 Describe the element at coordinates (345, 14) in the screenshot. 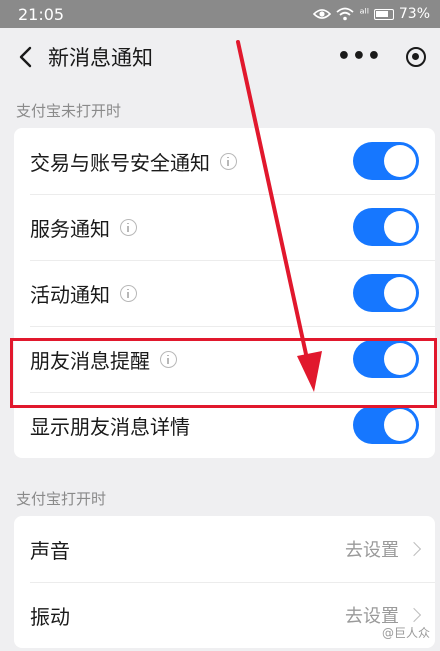

I see `wifi-icon` at that location.